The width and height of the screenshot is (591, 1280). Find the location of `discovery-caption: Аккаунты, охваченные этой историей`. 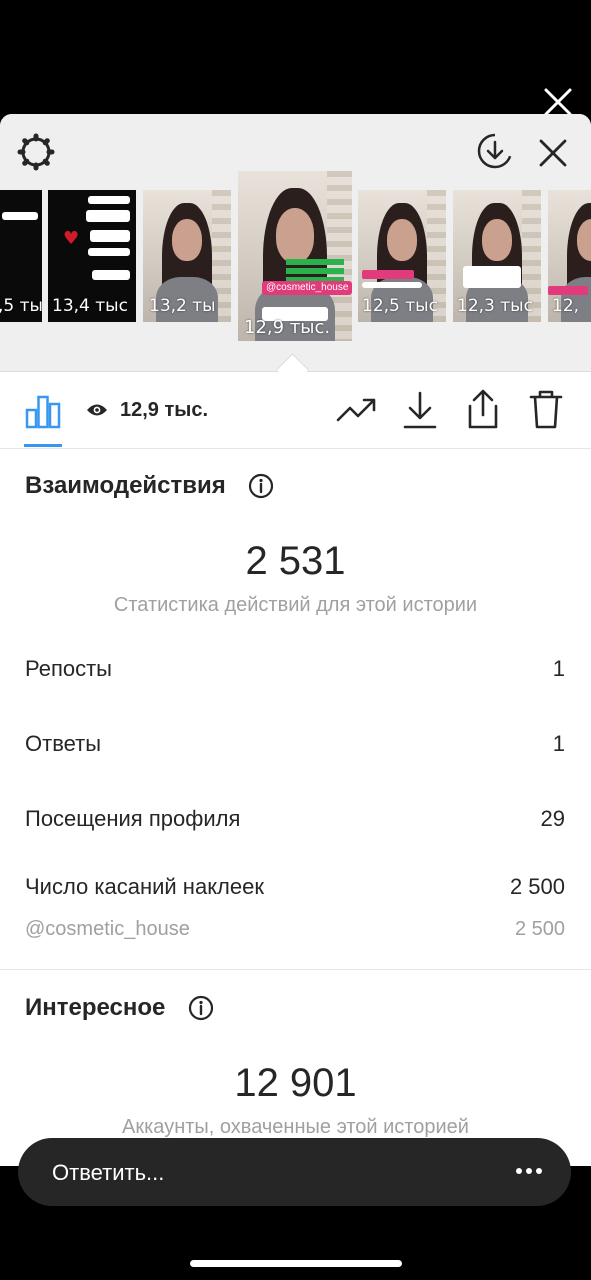

discovery-caption: Аккаунты, охваченные этой историей is located at coordinates (295, 1127).